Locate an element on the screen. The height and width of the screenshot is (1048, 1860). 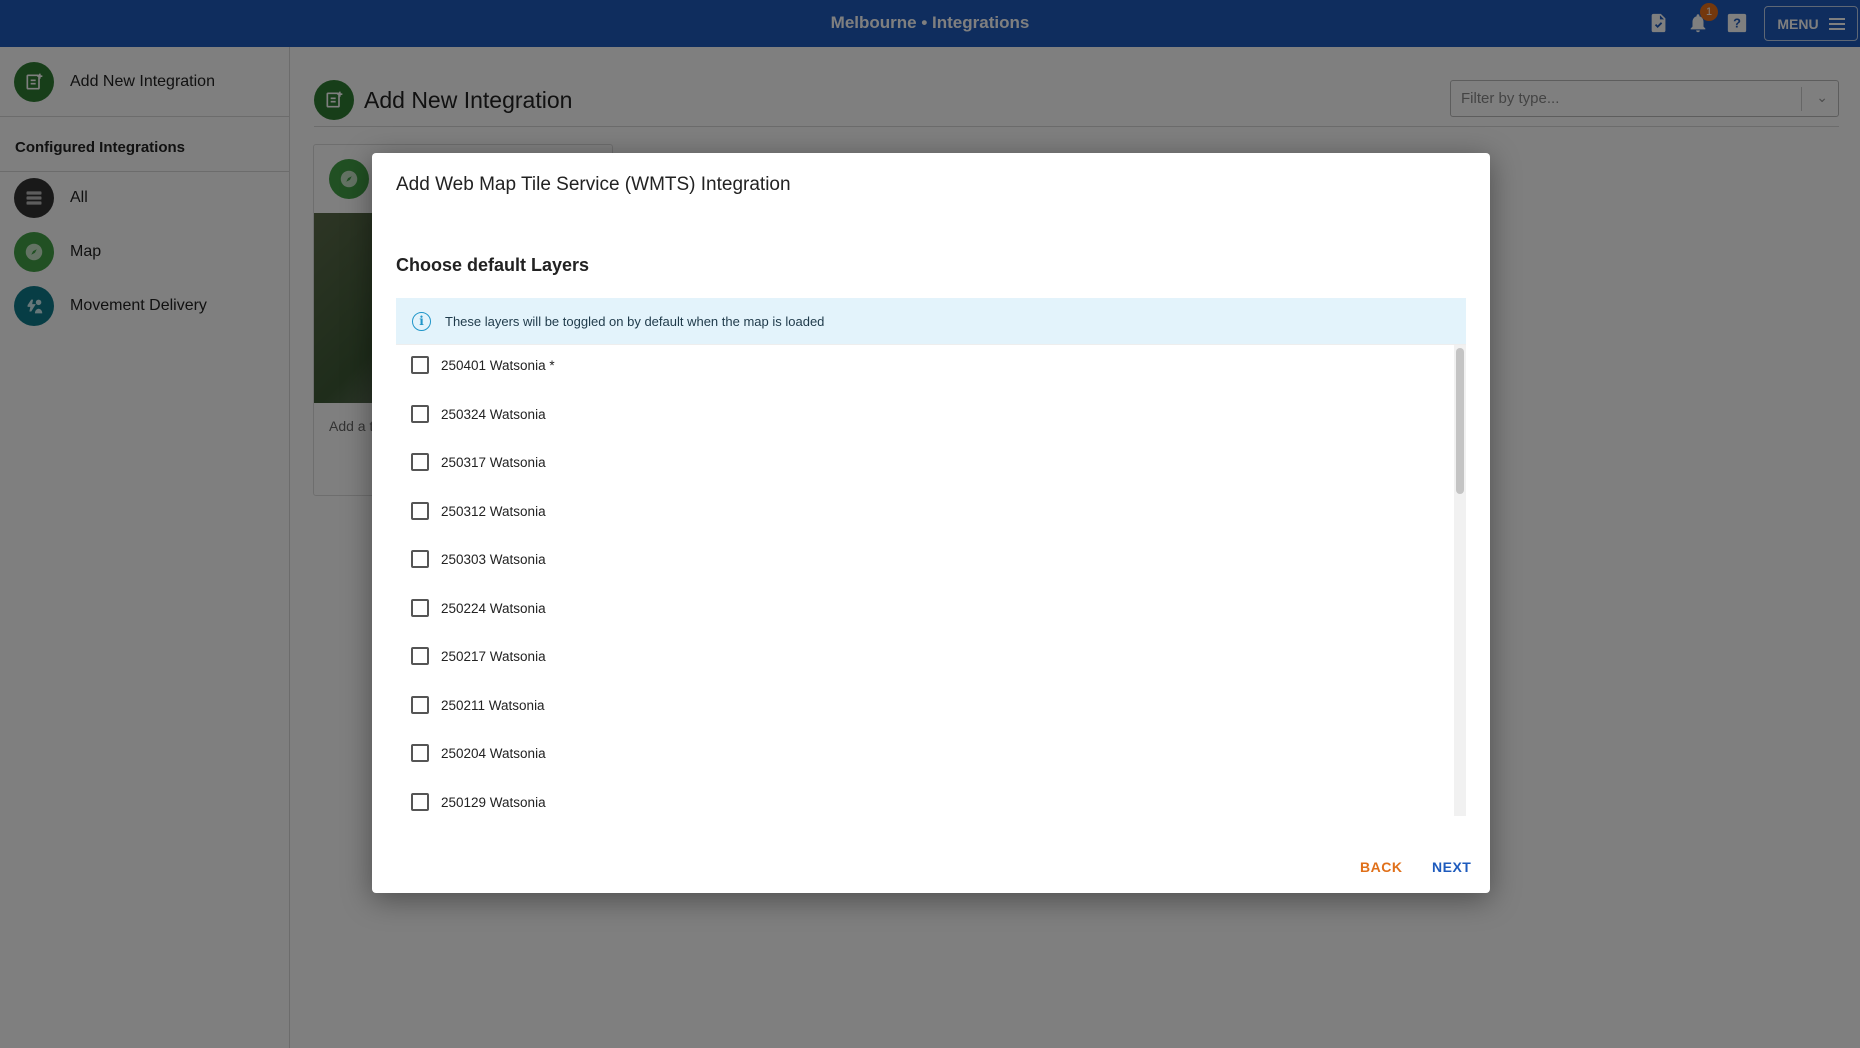
layer-label: 250129 Watsonia is located at coordinates (493, 802).